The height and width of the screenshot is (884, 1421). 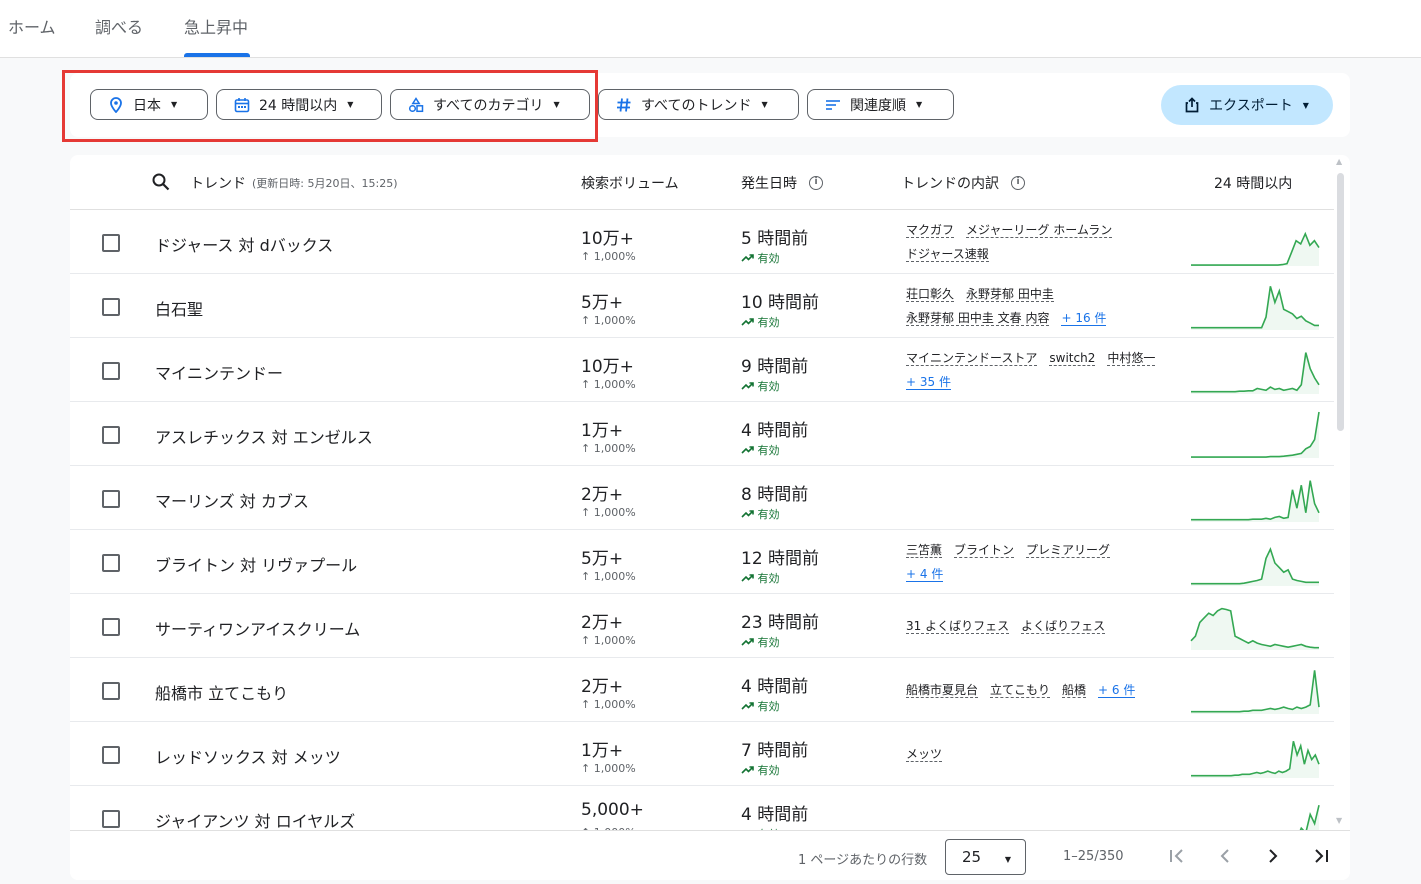 I want to click on search-volume: 2万+, so click(x=602, y=687).